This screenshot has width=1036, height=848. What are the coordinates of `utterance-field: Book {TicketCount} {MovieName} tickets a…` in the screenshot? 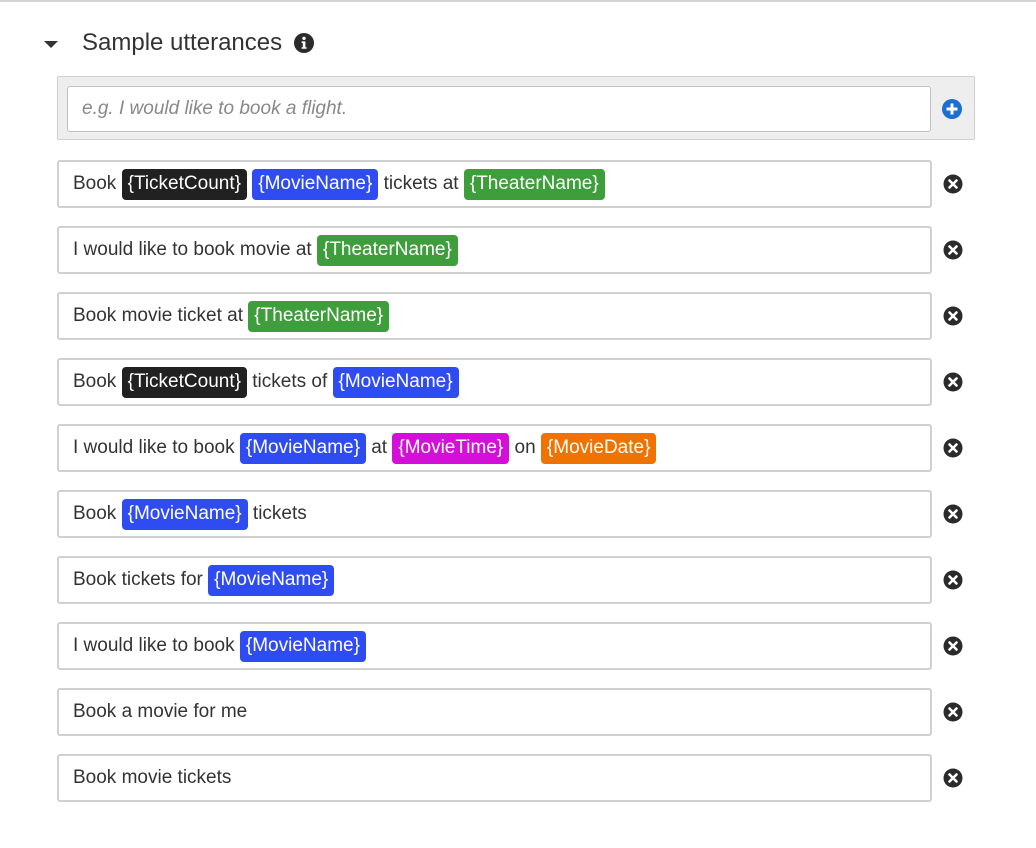 It's located at (494, 184).